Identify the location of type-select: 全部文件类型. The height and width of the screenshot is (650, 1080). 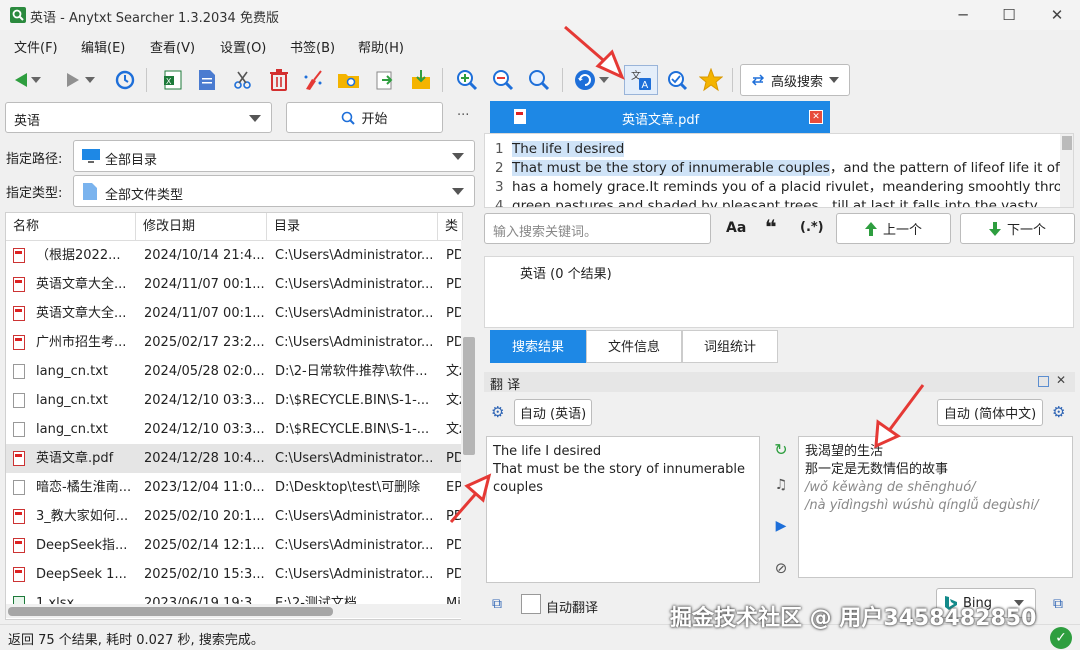
(274, 191).